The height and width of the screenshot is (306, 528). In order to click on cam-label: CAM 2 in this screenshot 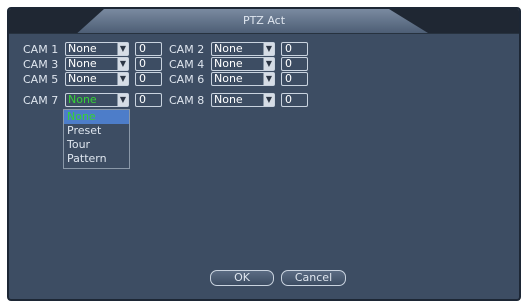, I will do `click(187, 49)`.